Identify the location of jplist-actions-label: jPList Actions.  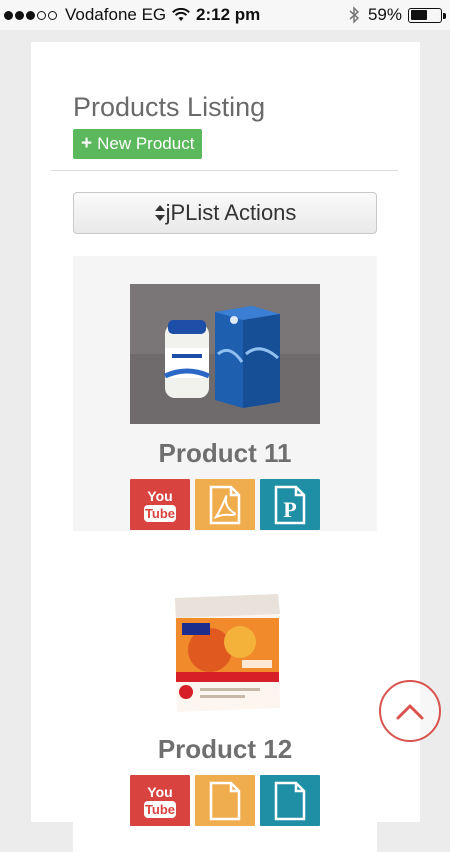
(231, 212).